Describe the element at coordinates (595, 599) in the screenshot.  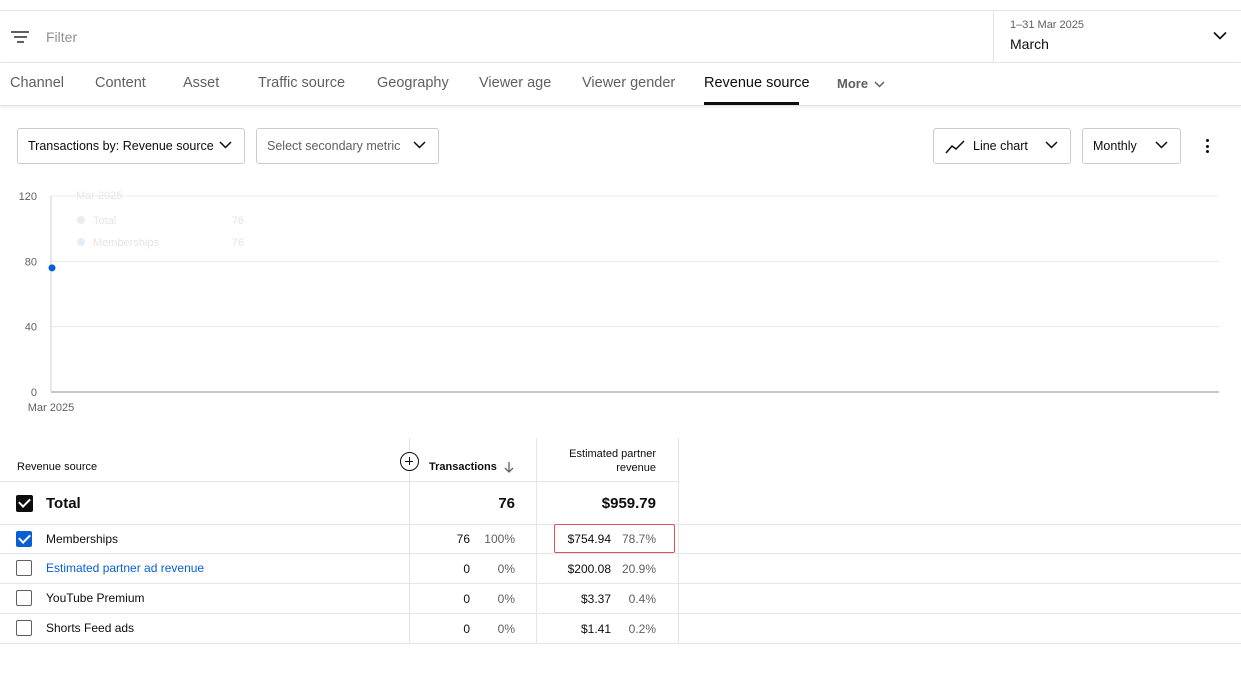
I see `row-revenue: $3.37` at that location.